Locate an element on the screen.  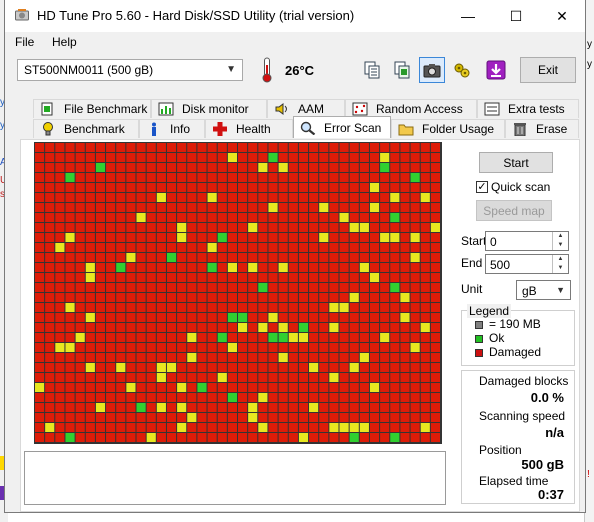
speed-map-button: Speed map is located at coordinates (514, 210).